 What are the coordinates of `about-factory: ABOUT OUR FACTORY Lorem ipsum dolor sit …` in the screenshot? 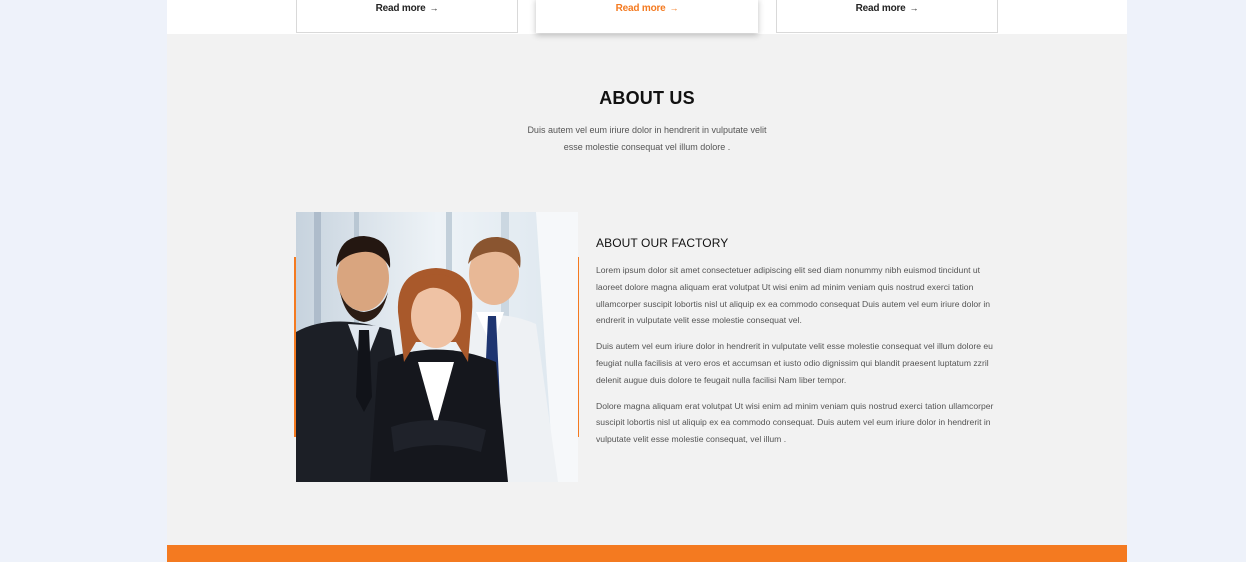 It's located at (801, 346).